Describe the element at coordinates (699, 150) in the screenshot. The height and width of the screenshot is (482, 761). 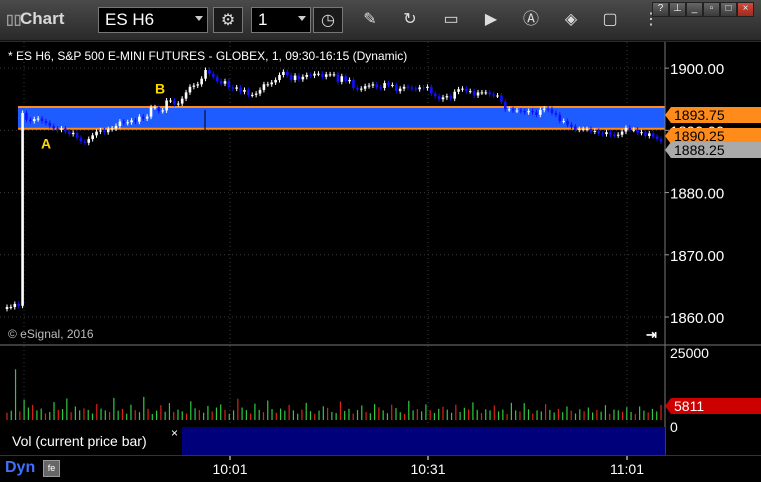
I see `price-tag-current-text: 1888.25` at that location.